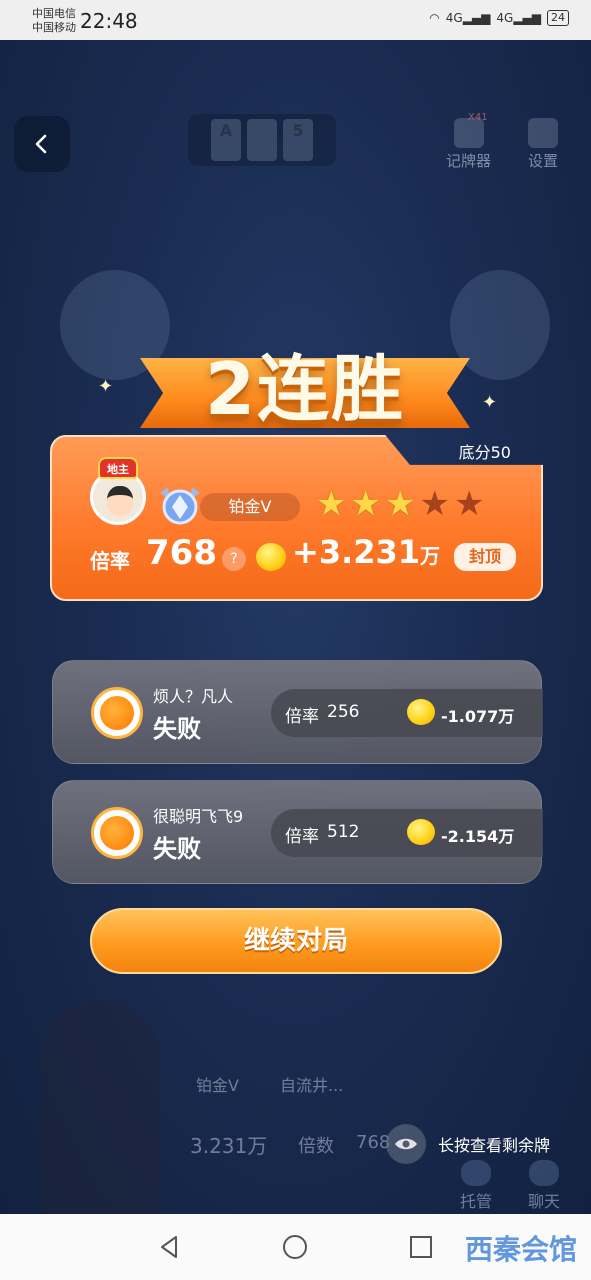  Describe the element at coordinates (54, 27) in the screenshot. I see `carrier-2: 中国移动` at that location.